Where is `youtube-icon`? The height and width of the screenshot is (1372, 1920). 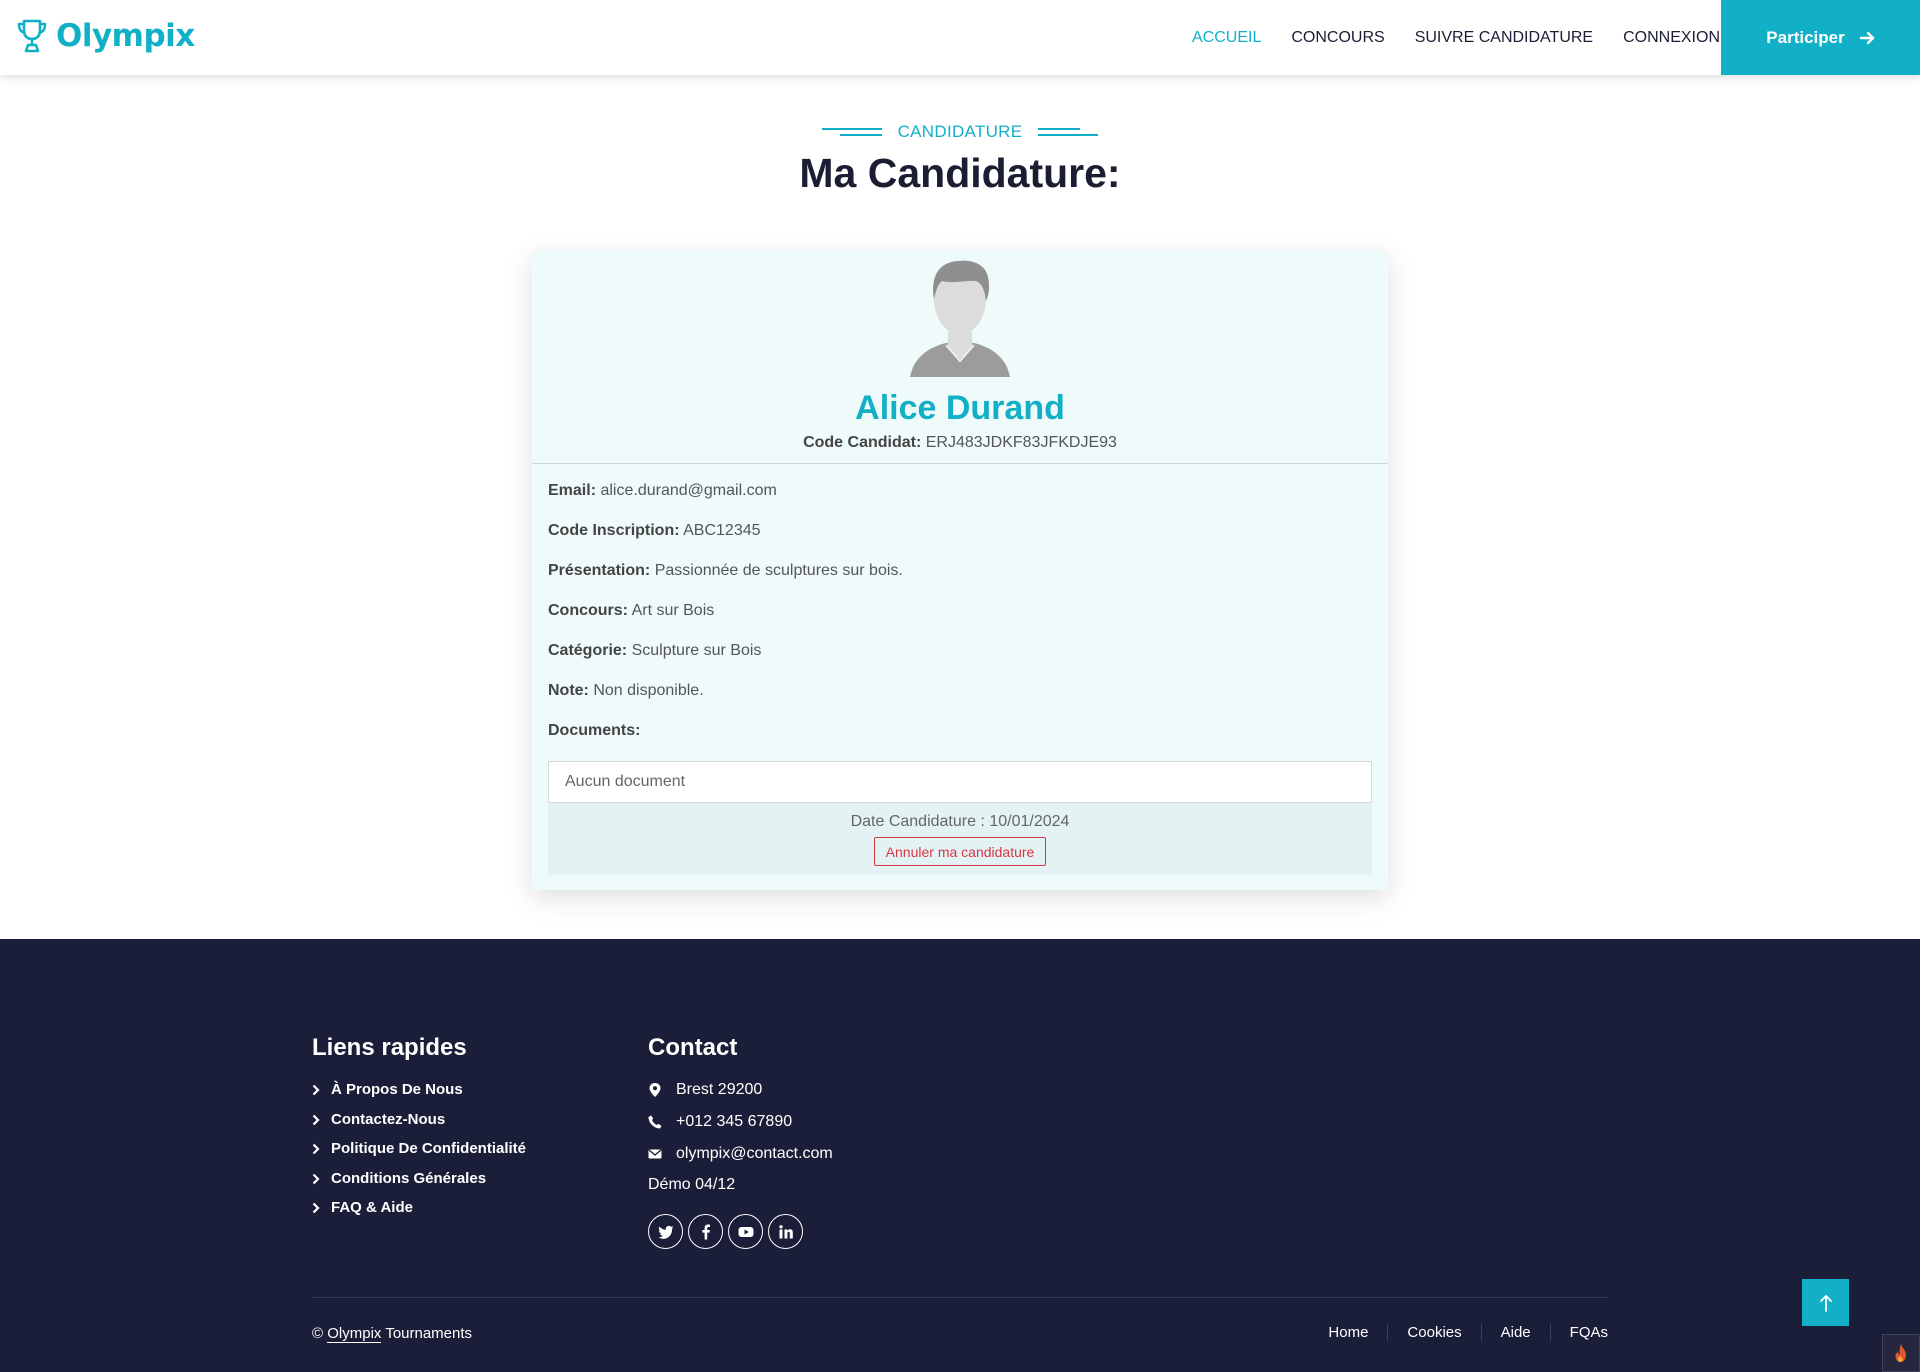 youtube-icon is located at coordinates (745, 1231).